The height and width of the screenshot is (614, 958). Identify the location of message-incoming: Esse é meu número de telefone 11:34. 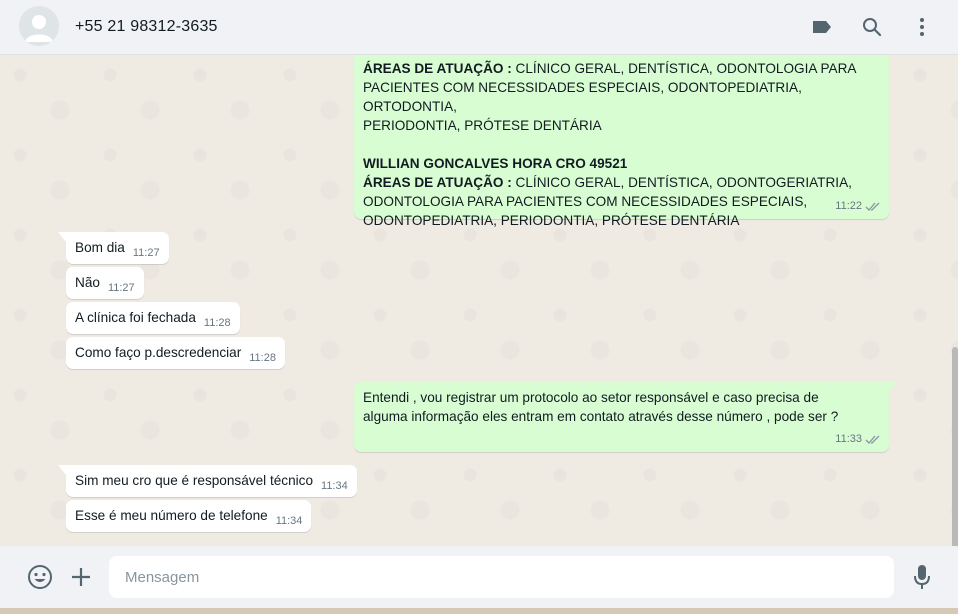
(189, 516).